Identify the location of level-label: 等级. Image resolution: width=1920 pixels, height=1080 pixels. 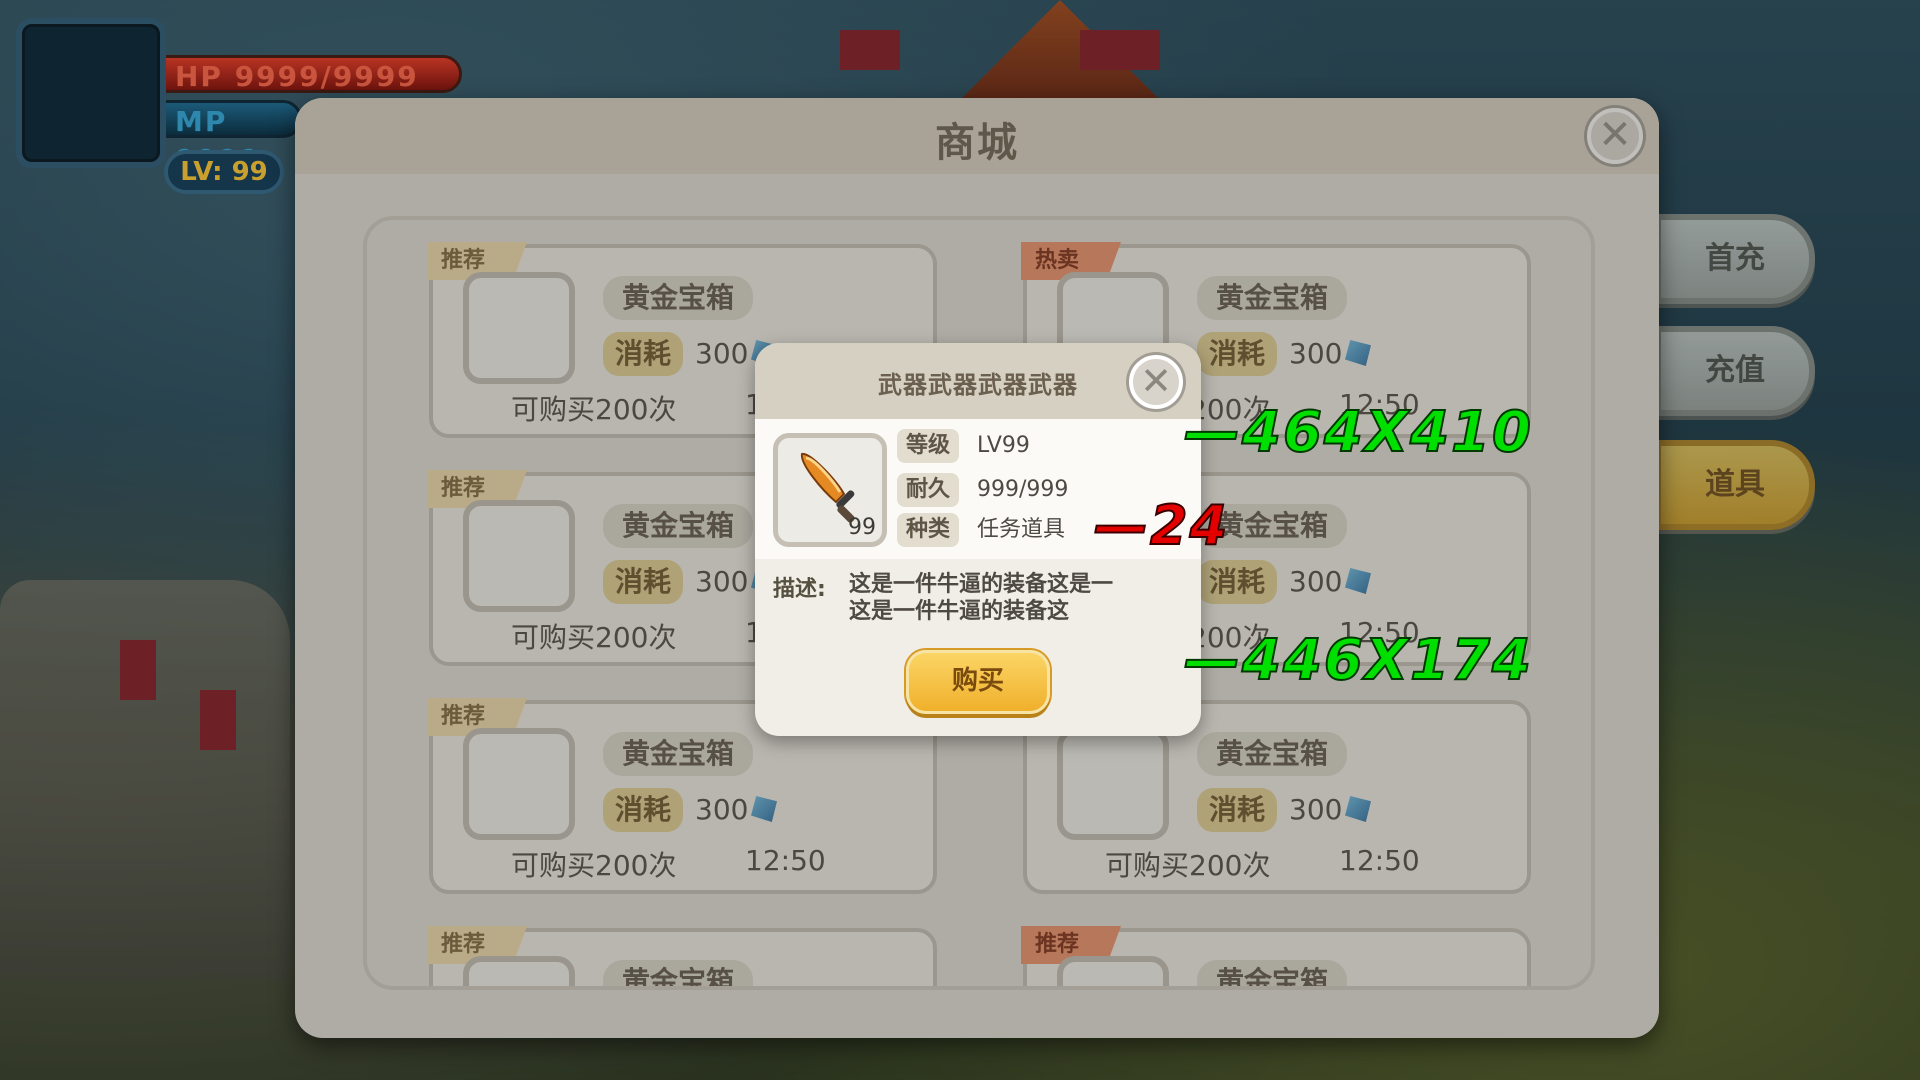
(928, 446).